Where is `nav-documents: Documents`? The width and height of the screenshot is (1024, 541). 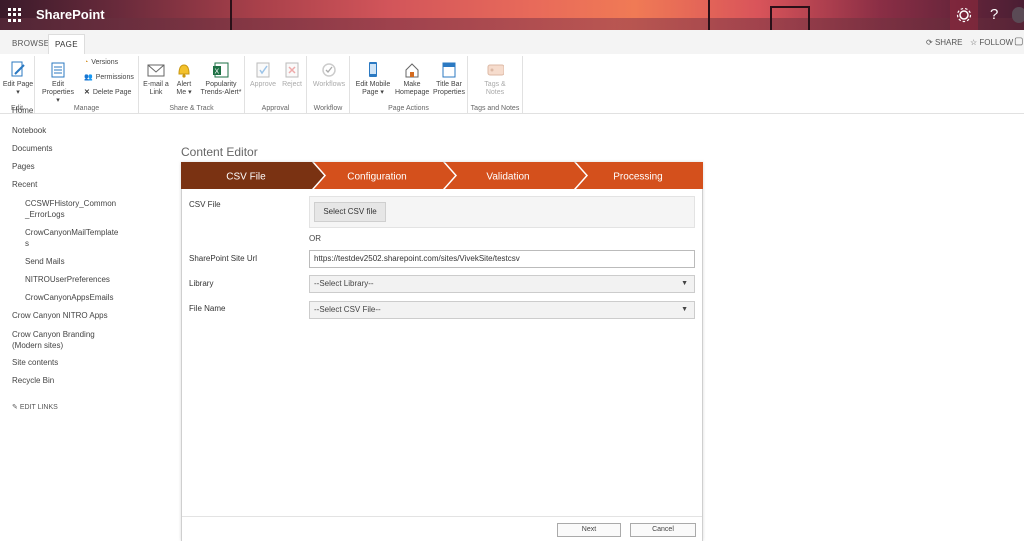
nav-documents: Documents is located at coordinates (32, 148).